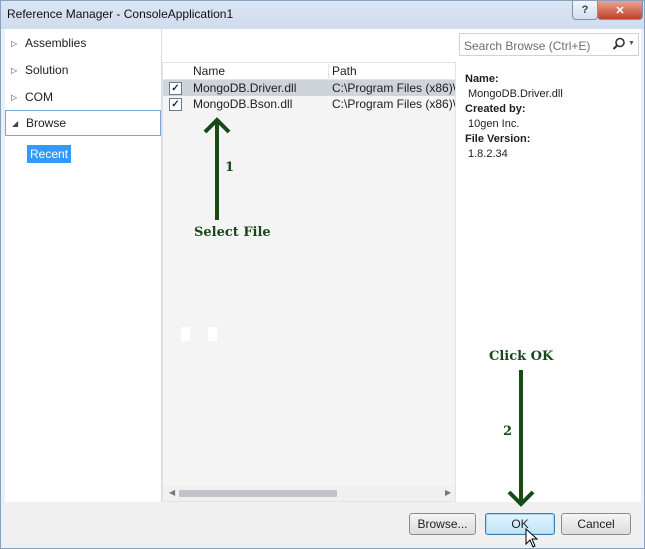 The image size is (645, 549). I want to click on cell-name: MongoDB.Bson.dll, so click(243, 104).